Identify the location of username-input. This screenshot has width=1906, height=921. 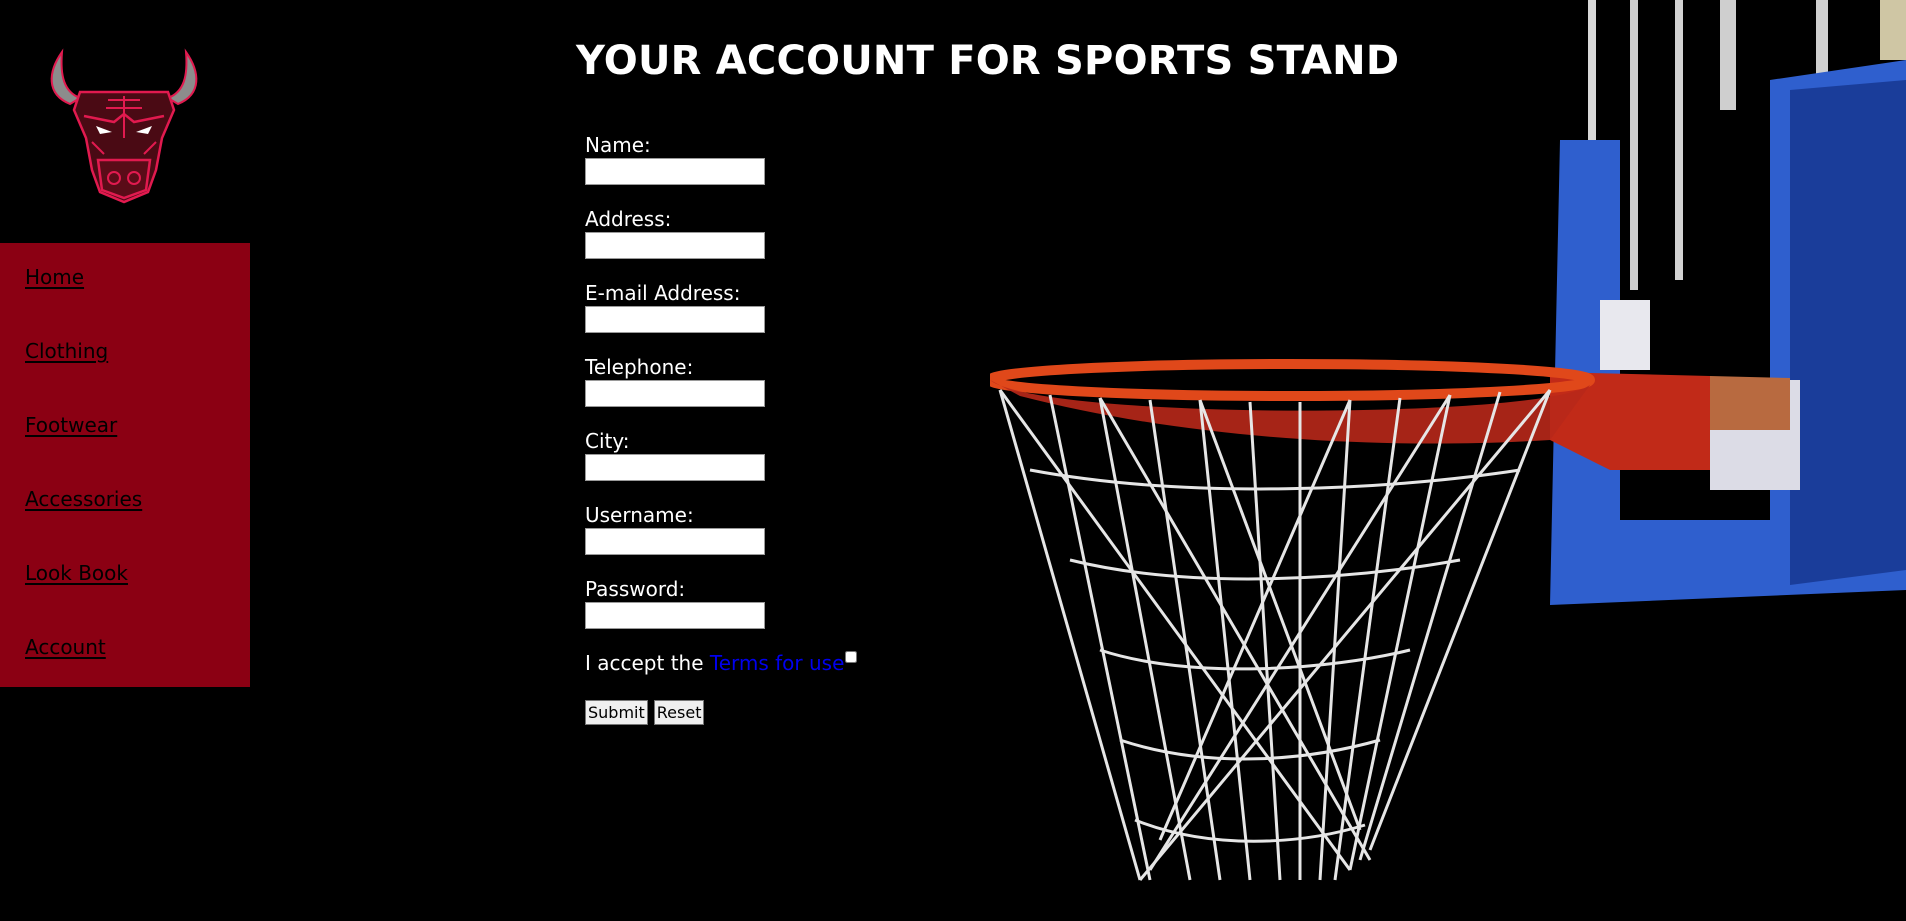
(675, 541).